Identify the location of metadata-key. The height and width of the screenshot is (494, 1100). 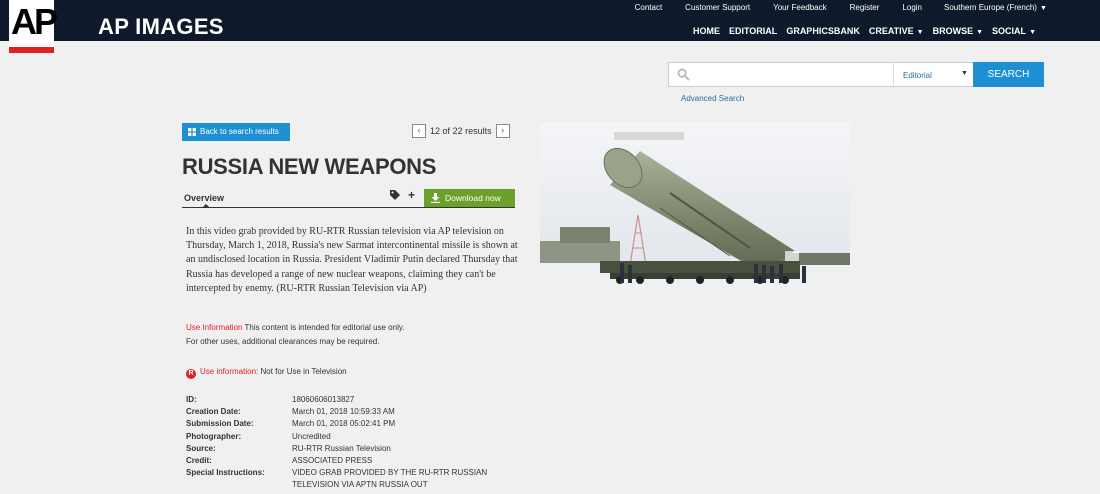
(239, 485).